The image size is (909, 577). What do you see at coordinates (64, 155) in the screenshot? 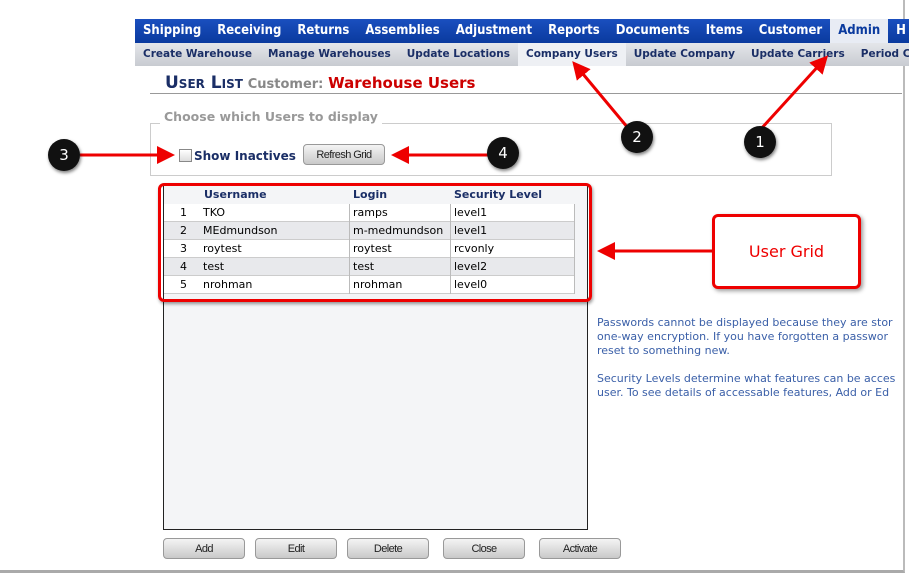
I see `annotation-3: 3` at bounding box center [64, 155].